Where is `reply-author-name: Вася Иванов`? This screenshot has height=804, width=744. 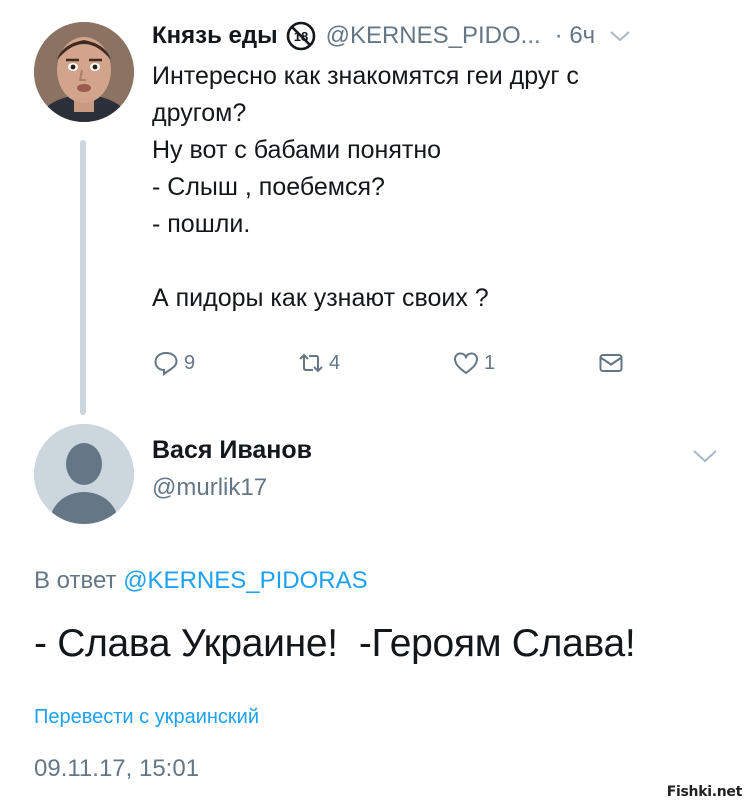 reply-author-name: Вася Иванов is located at coordinates (232, 450).